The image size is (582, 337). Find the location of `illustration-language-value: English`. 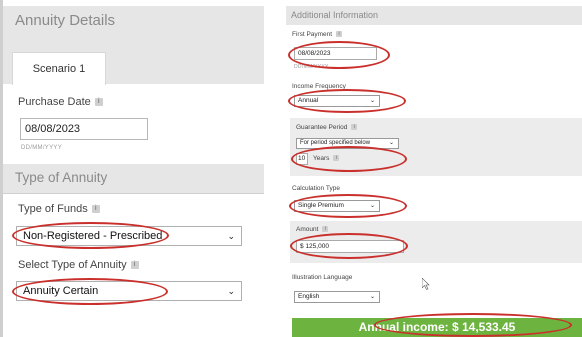

illustration-language-value: English is located at coordinates (309, 296).